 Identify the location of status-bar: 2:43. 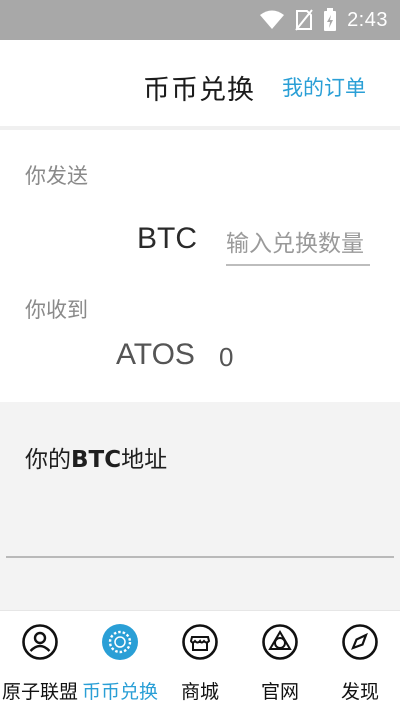
(200, 20).